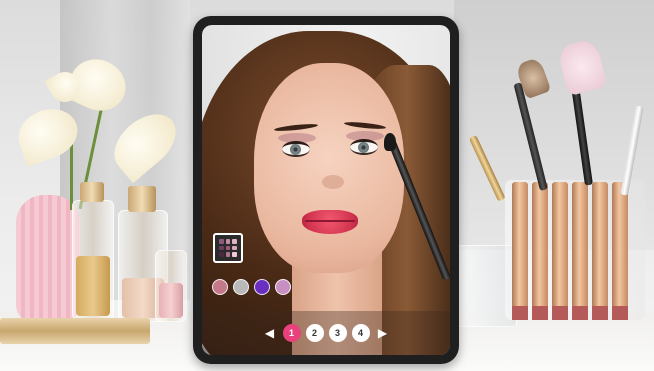  I want to click on nose, so click(333, 182).